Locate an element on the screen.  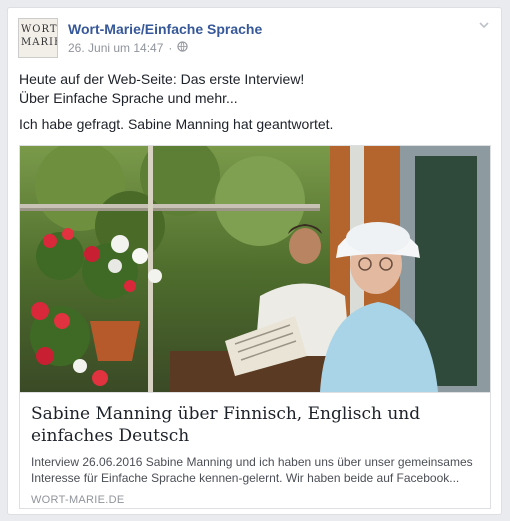
page-avatar: WORT MARIE is located at coordinates (38, 38).